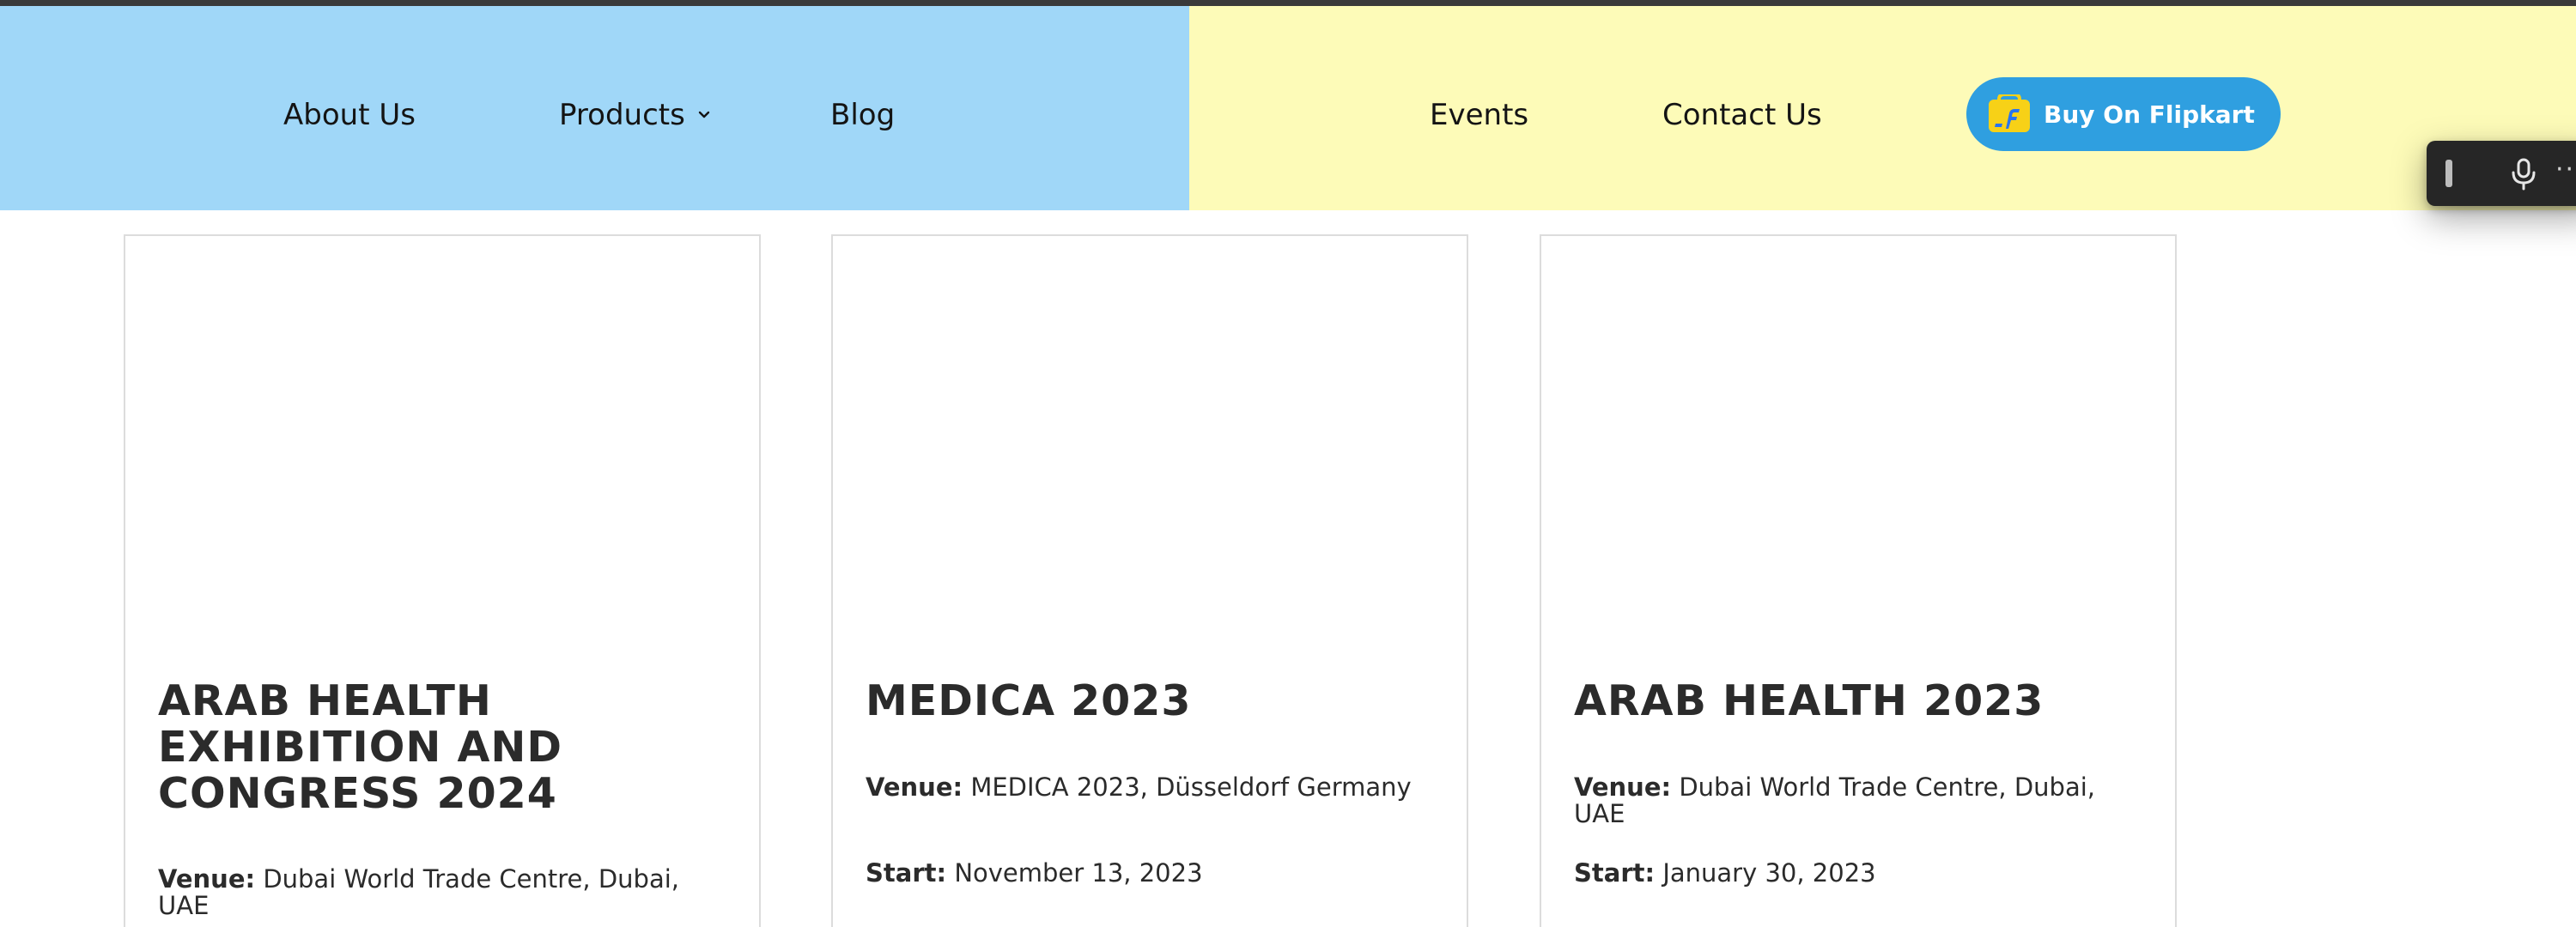  I want to click on nav-blog: Blog, so click(863, 115).